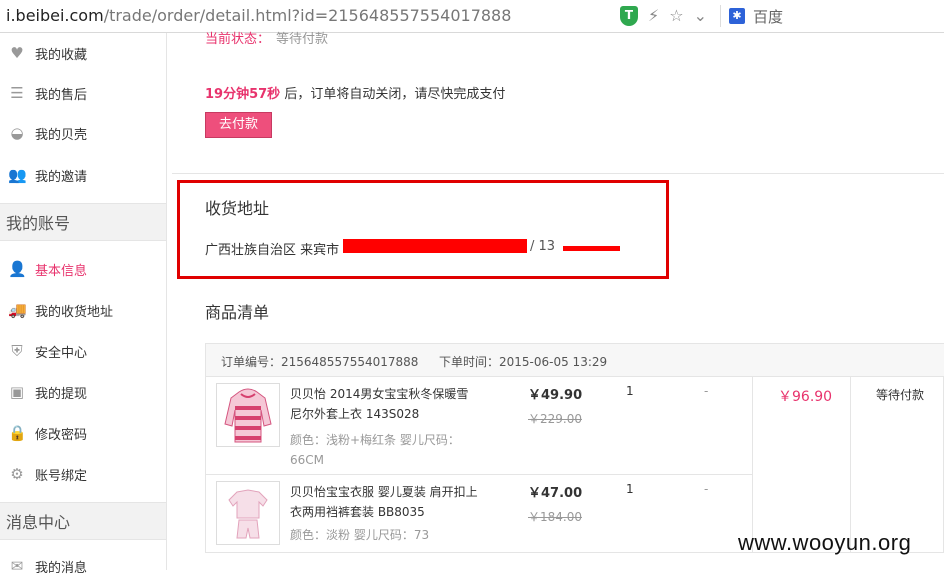 The image size is (944, 586). What do you see at coordinates (720, 16) in the screenshot?
I see `address-bar-divider` at bounding box center [720, 16].